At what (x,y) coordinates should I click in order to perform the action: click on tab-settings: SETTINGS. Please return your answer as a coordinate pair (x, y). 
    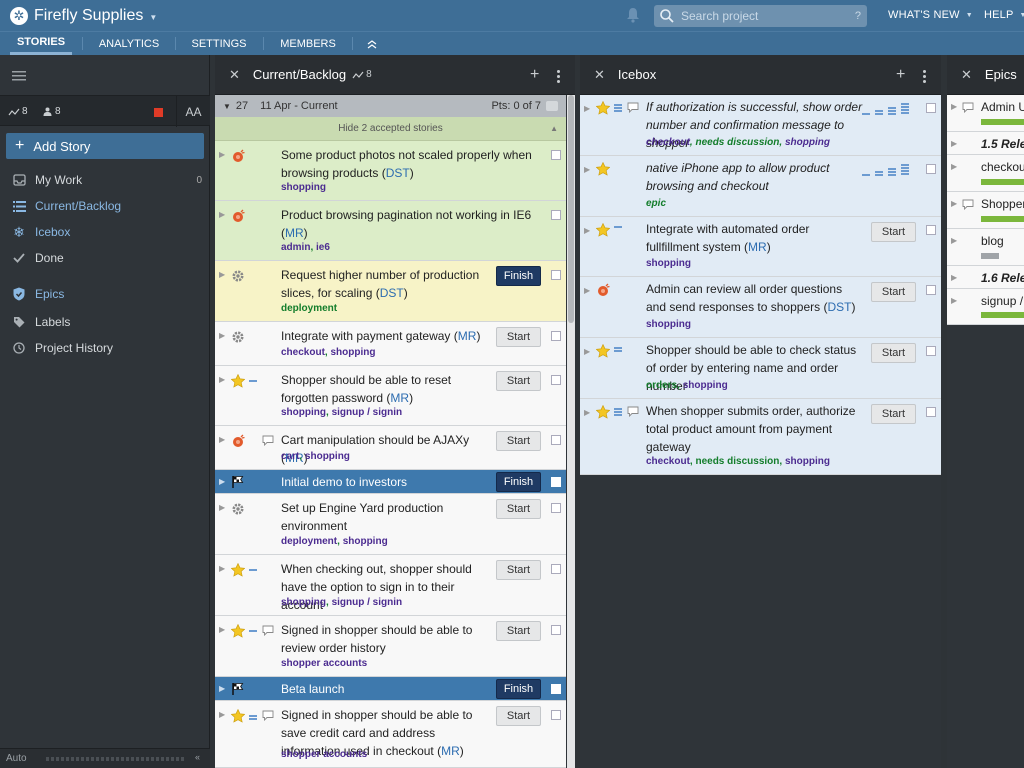
    Looking at the image, I should click on (219, 43).